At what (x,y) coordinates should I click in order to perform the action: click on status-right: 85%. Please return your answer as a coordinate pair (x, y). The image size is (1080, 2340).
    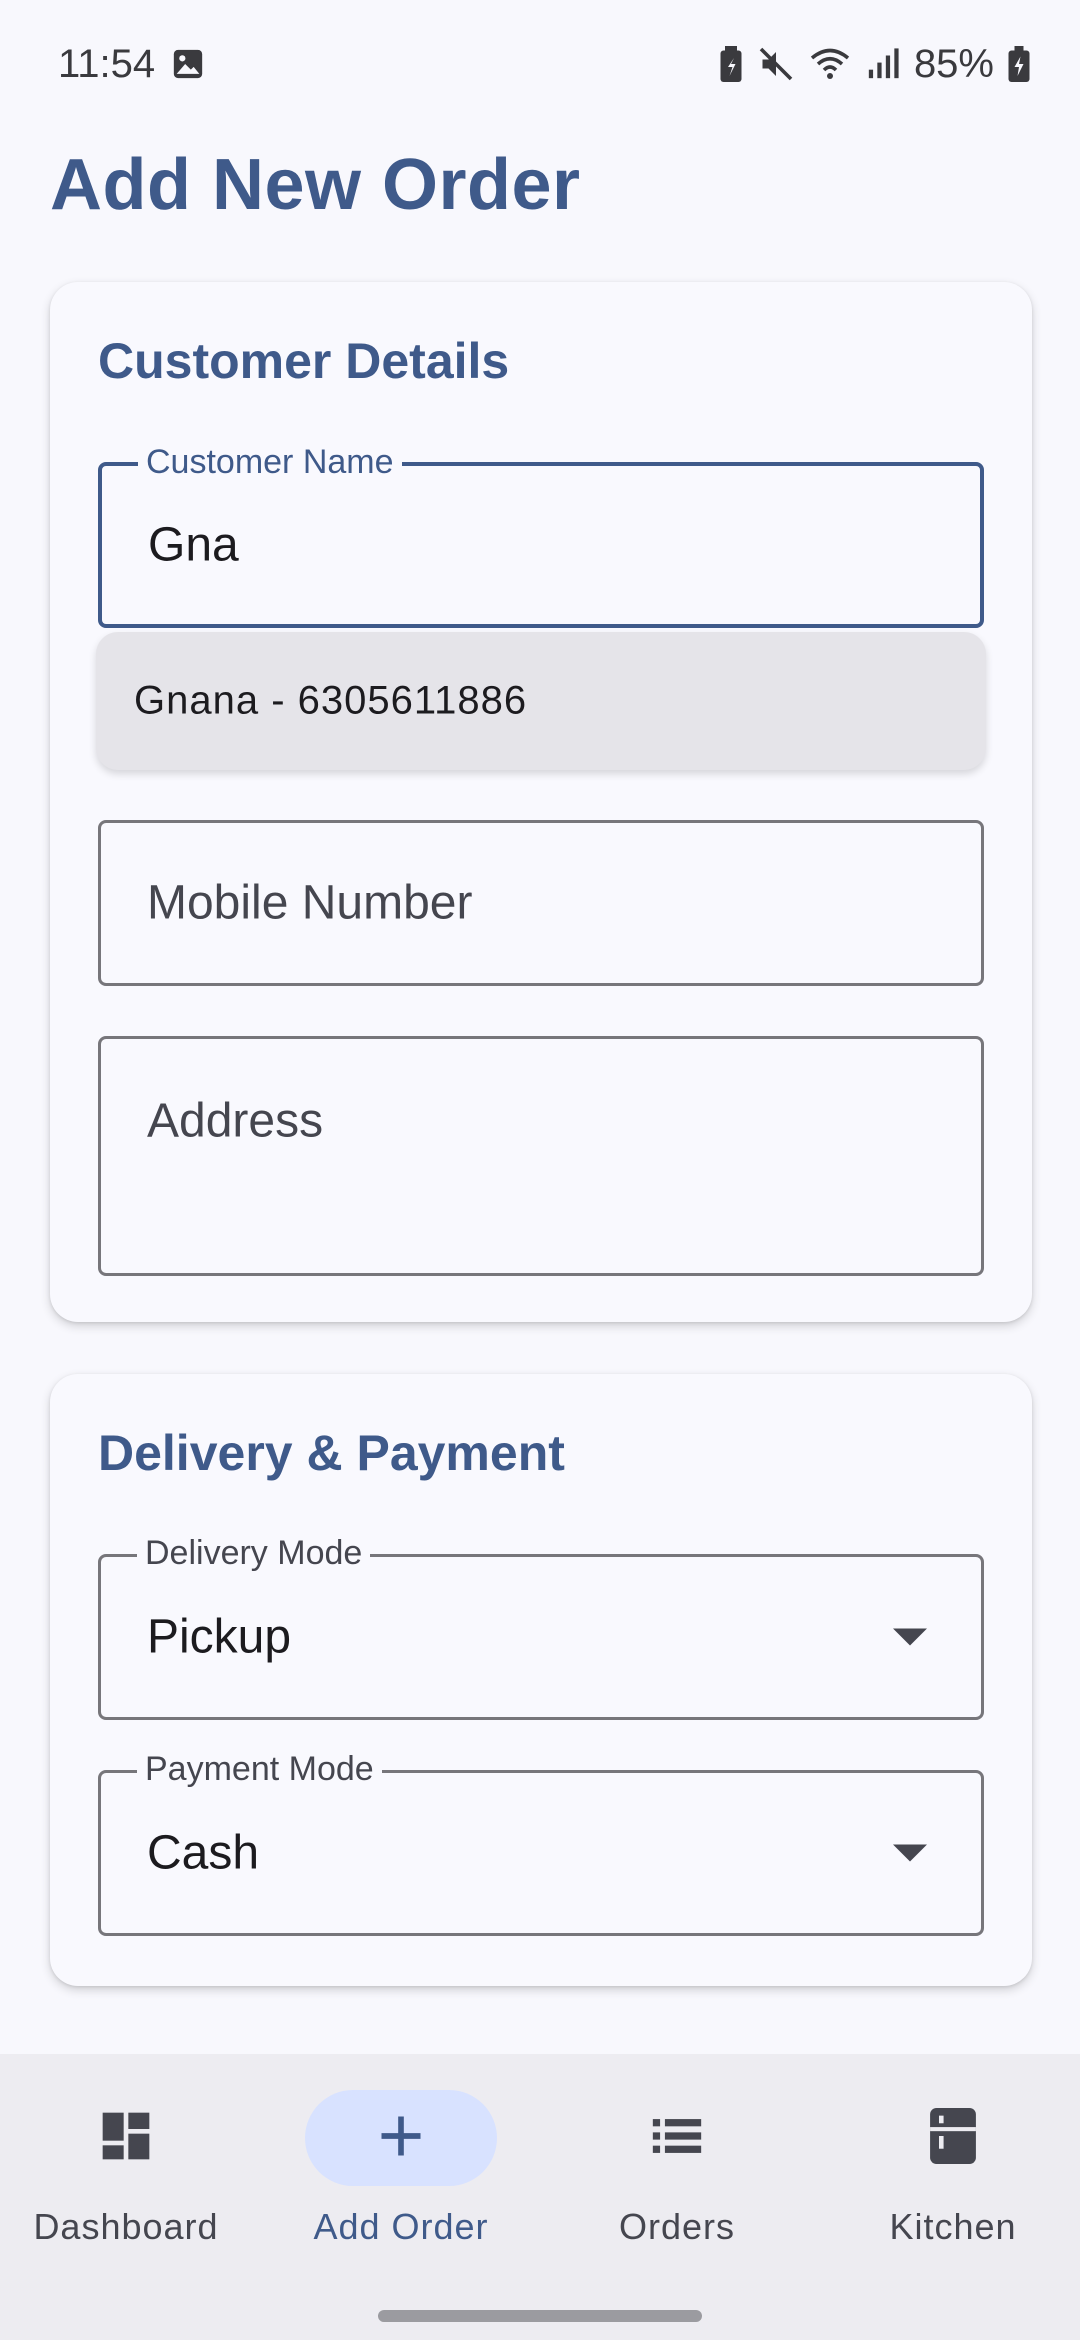
    Looking at the image, I should click on (874, 64).